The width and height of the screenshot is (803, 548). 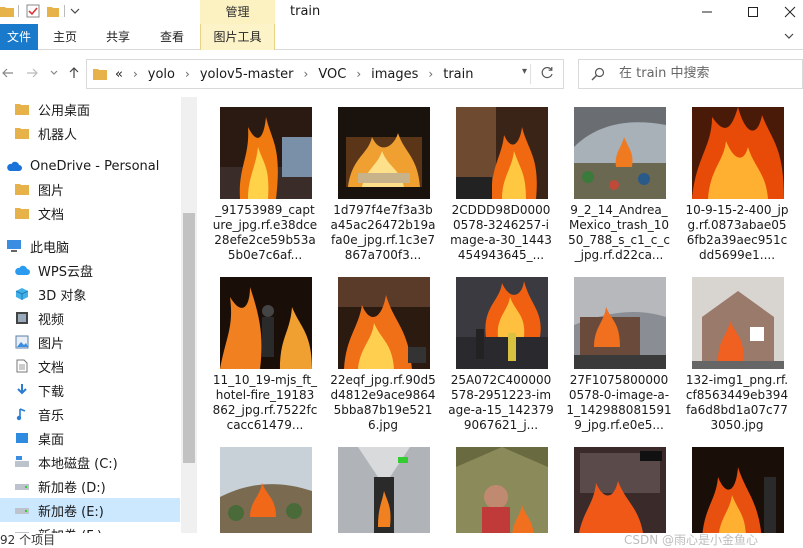 I want to click on maximize-icon, so click(x=753, y=12).